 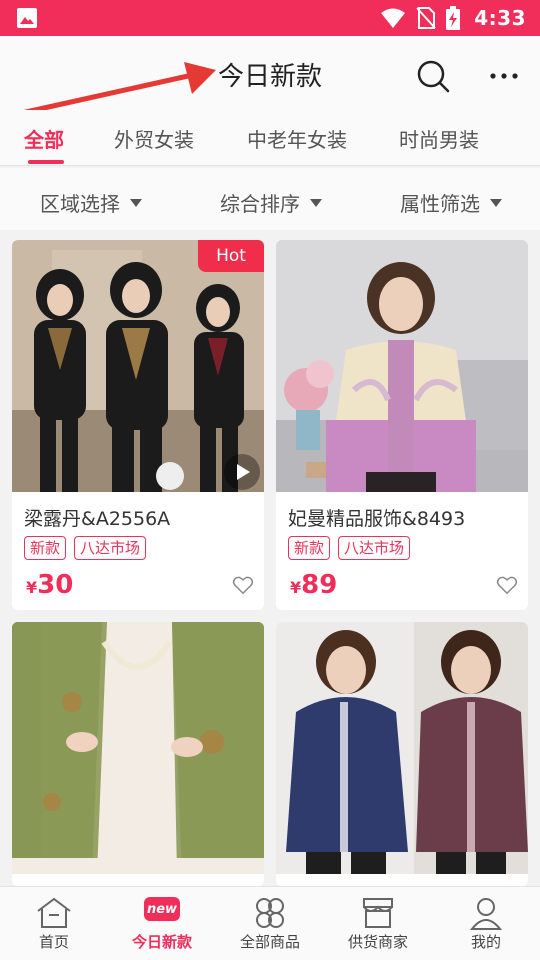 I want to click on bottom-navigation: 首页 new 今日新款 全部商品 供货商家 我的, so click(x=270, y=923).